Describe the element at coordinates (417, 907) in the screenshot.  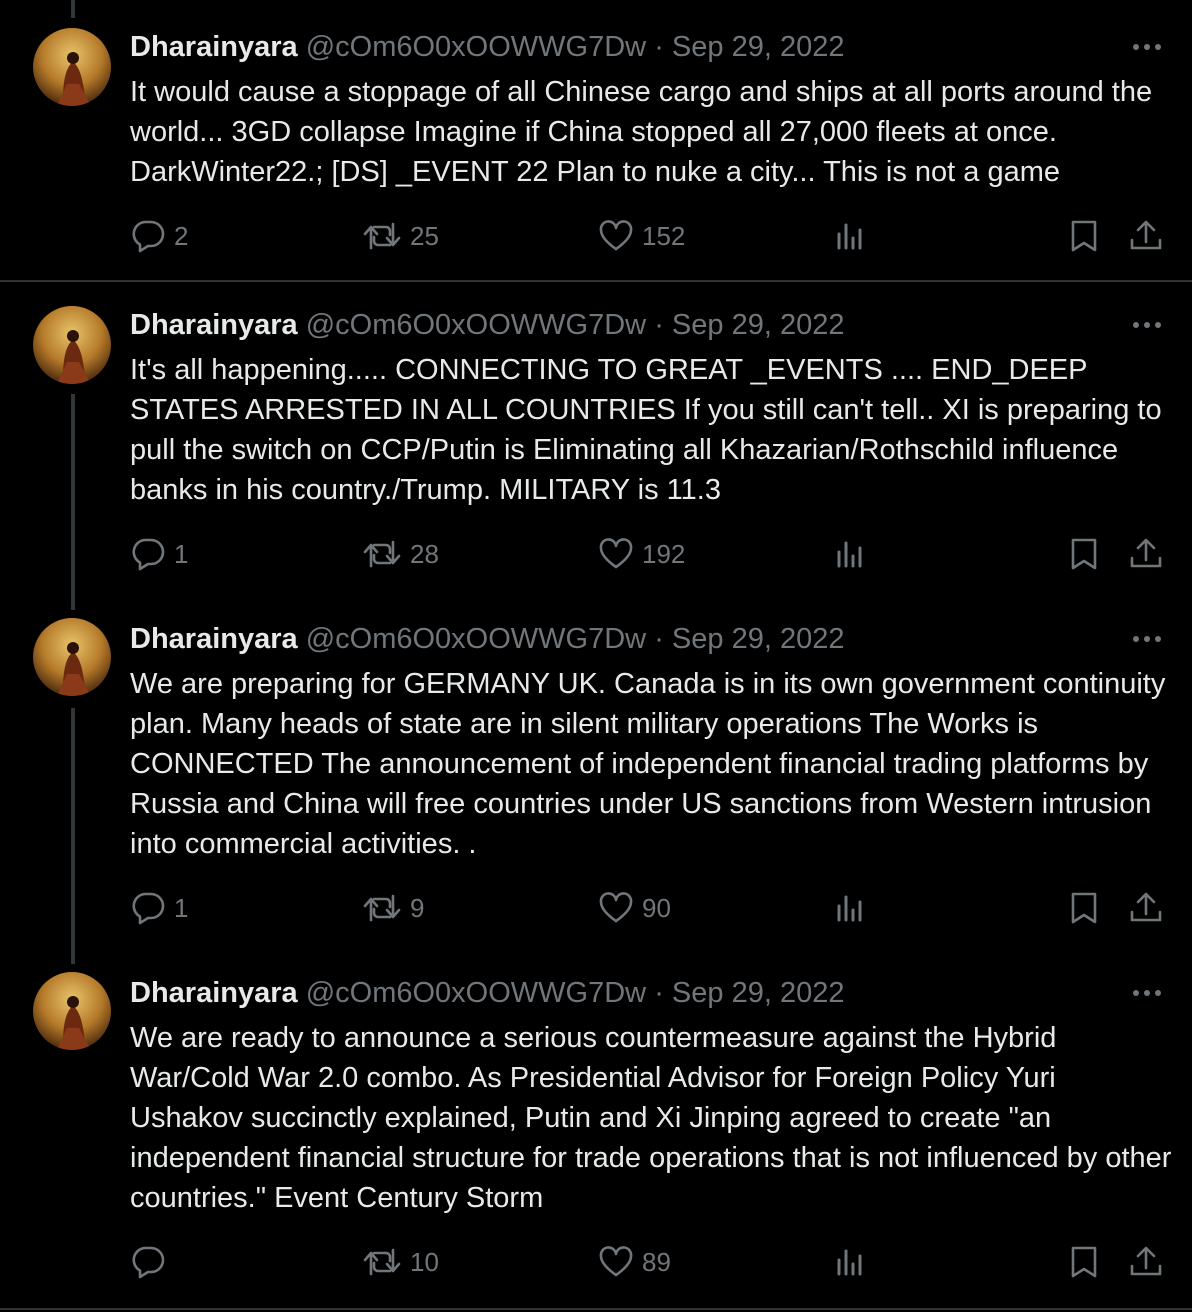
I see `retweet-count: 9` at that location.